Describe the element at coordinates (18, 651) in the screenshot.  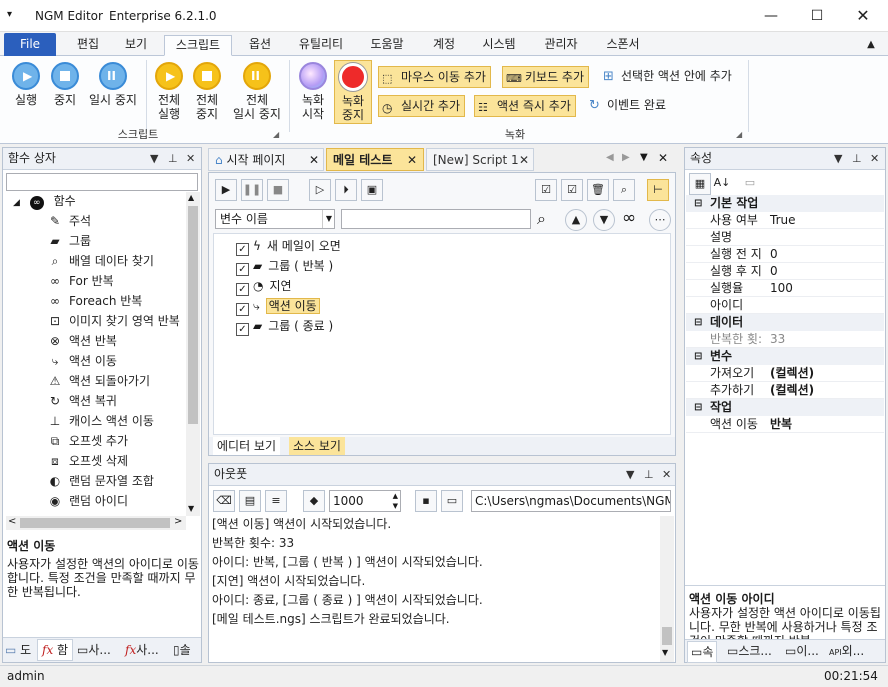
I see `tab-toolbox: ▭ 도` at that location.